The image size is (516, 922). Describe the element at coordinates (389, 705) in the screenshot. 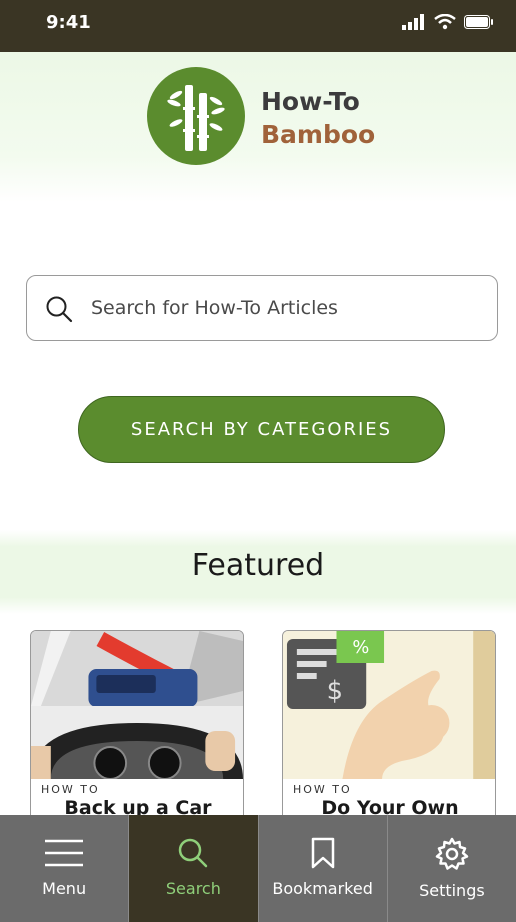

I see `taxes-hand-image: $ %` at that location.